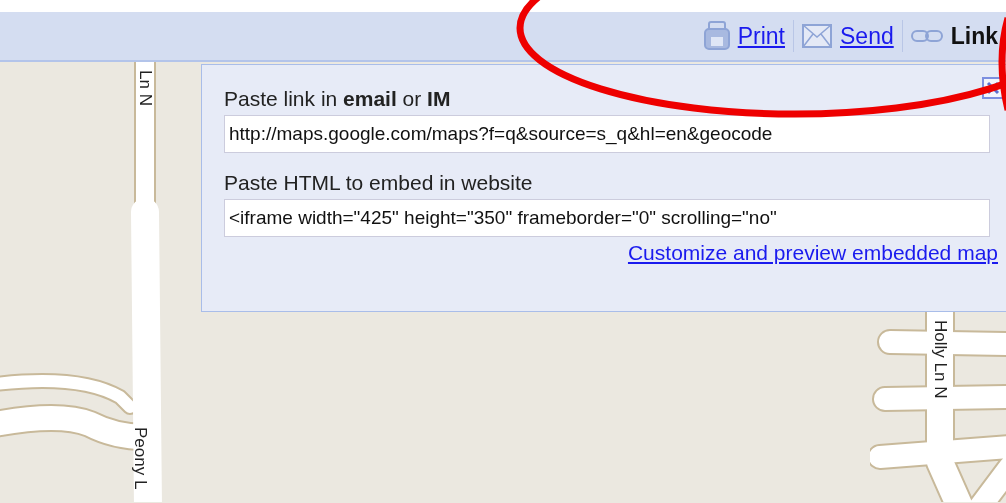 The image size is (1006, 503). Describe the element at coordinates (379, 183) in the screenshot. I see `field-label: Paste HTML to embed in website` at that location.